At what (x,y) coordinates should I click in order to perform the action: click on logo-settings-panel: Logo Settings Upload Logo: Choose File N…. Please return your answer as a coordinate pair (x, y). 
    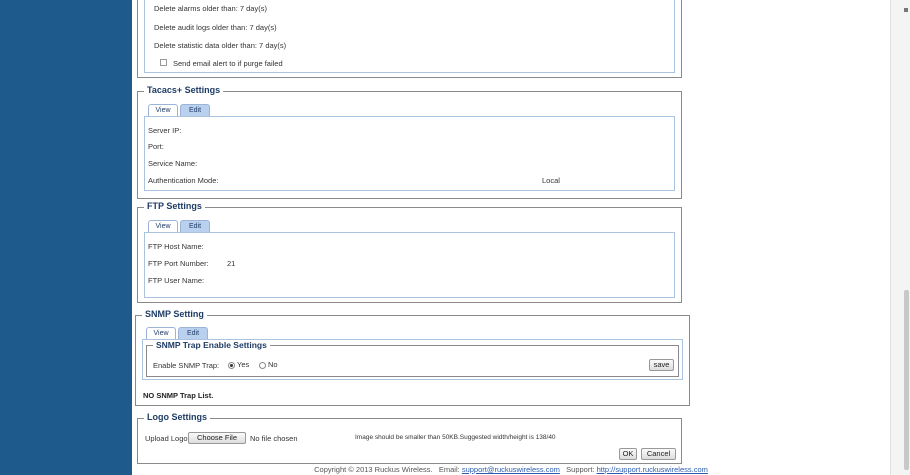
    Looking at the image, I should click on (409, 438).